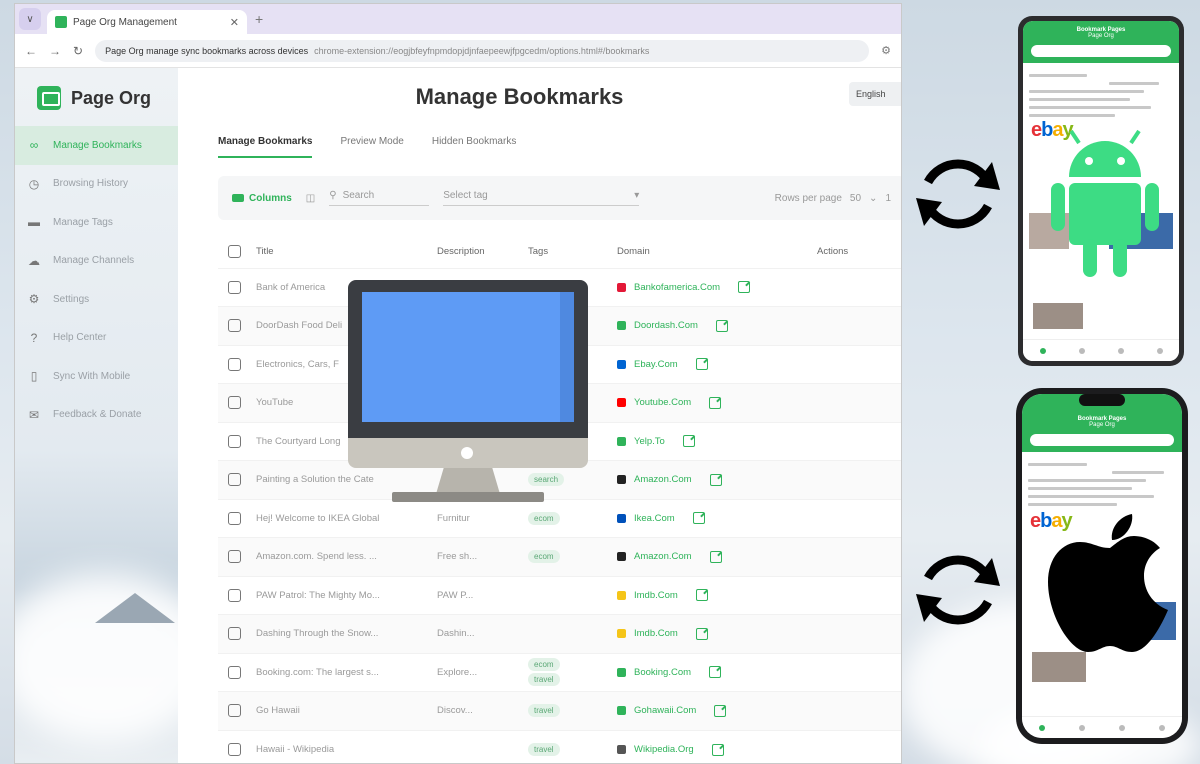 Image resolution: width=1200 pixels, height=764 pixels. I want to click on table-row: Go Hawaii Discov... travel Gohawaii.Com, so click(559, 710).